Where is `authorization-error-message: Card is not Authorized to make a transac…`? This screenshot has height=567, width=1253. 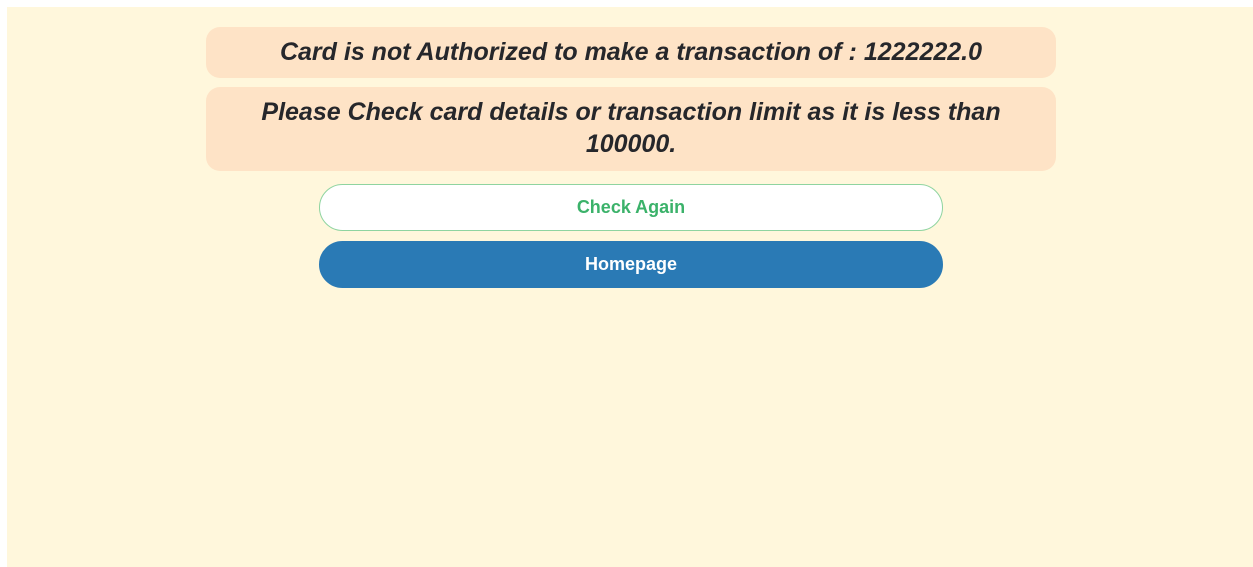
authorization-error-message: Card is not Authorized to make a transac… is located at coordinates (631, 52).